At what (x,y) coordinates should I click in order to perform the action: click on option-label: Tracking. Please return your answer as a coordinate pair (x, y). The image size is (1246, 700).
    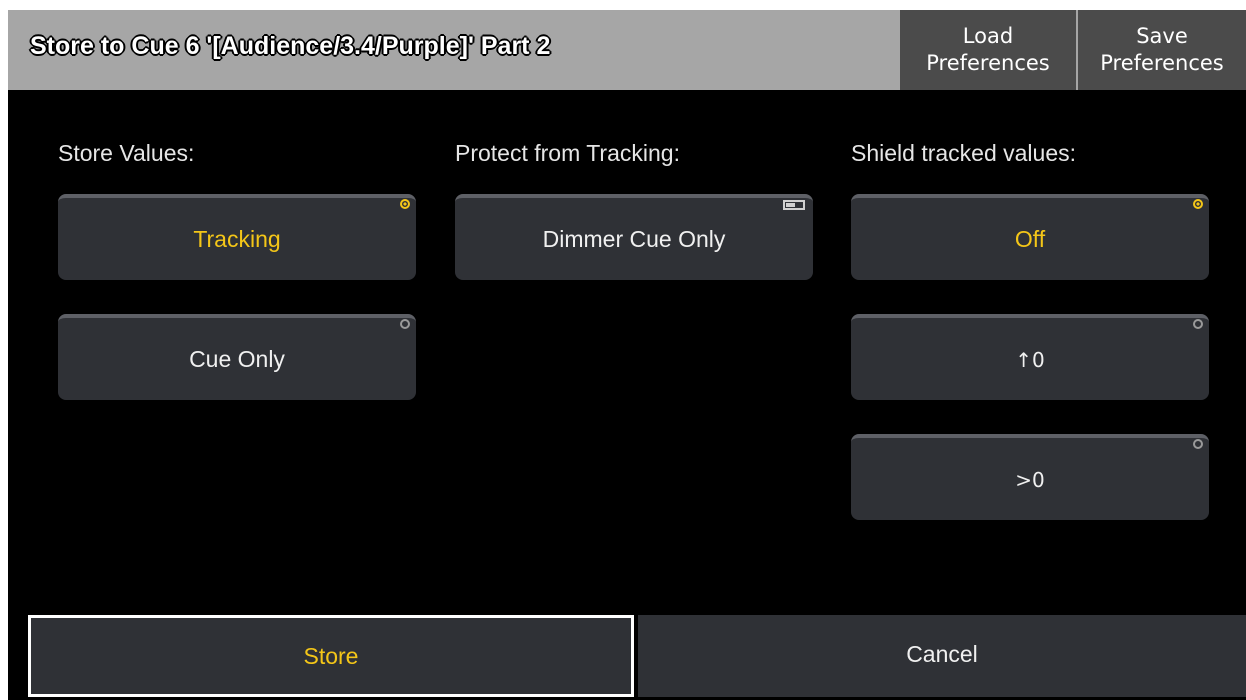
    Looking at the image, I should click on (237, 239).